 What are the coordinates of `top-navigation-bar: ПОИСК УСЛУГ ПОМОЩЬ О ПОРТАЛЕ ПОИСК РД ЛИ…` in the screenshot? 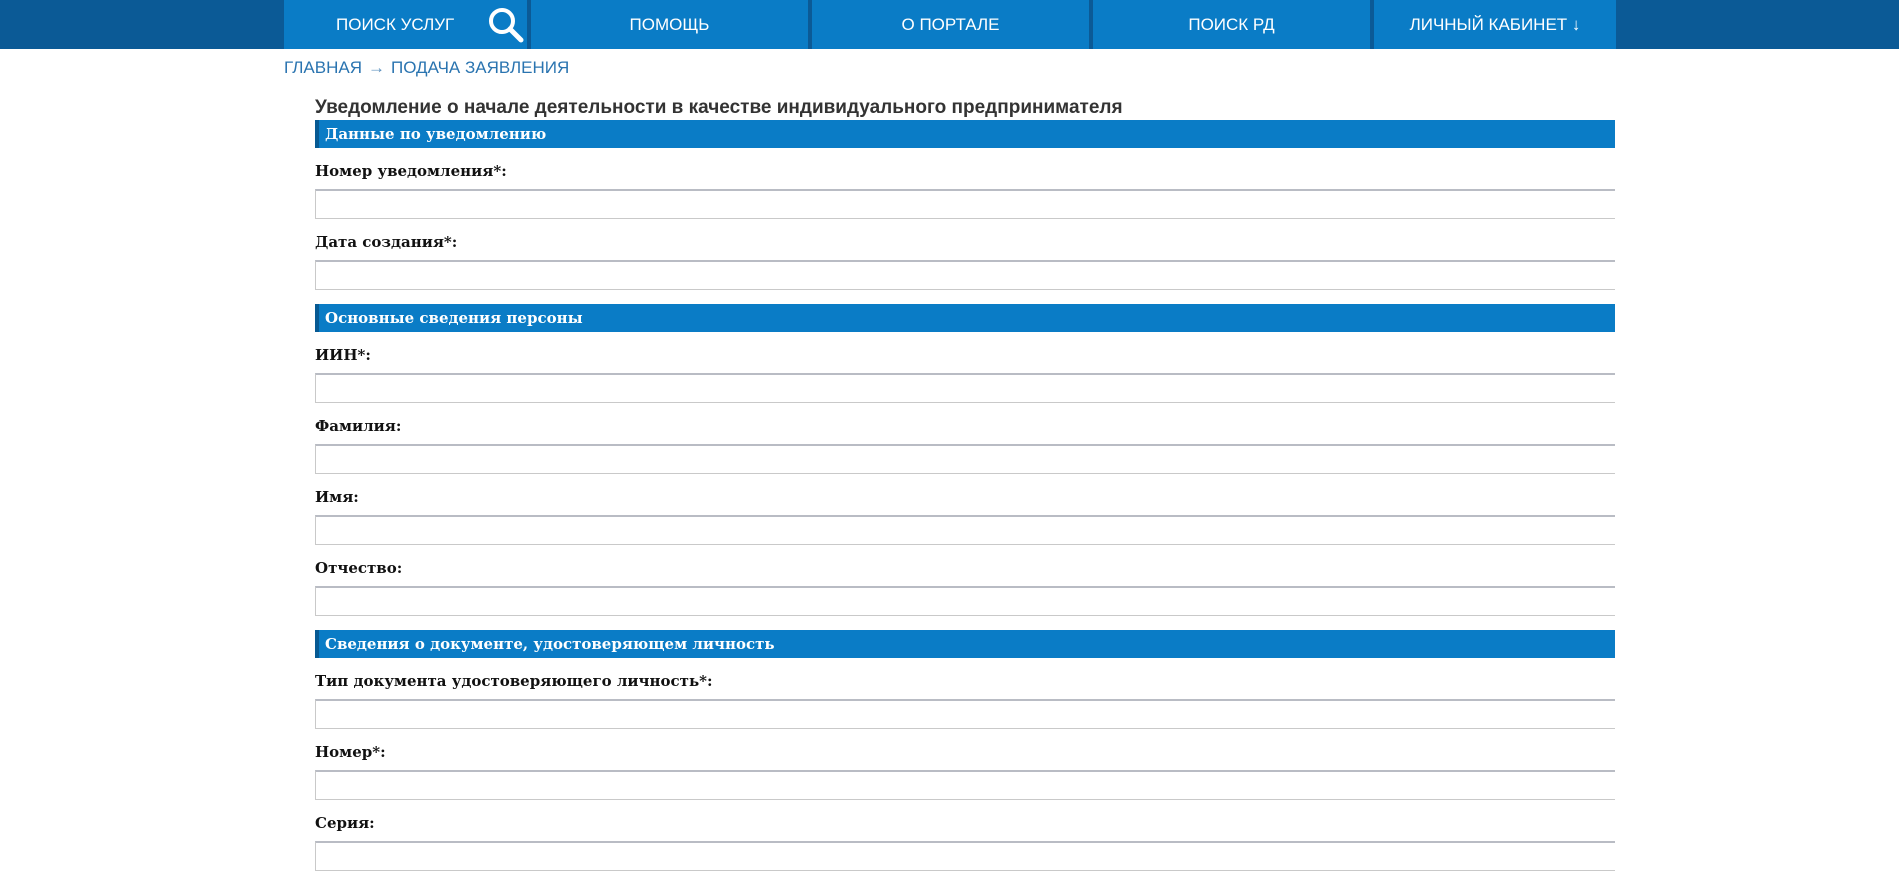 It's located at (949, 24).